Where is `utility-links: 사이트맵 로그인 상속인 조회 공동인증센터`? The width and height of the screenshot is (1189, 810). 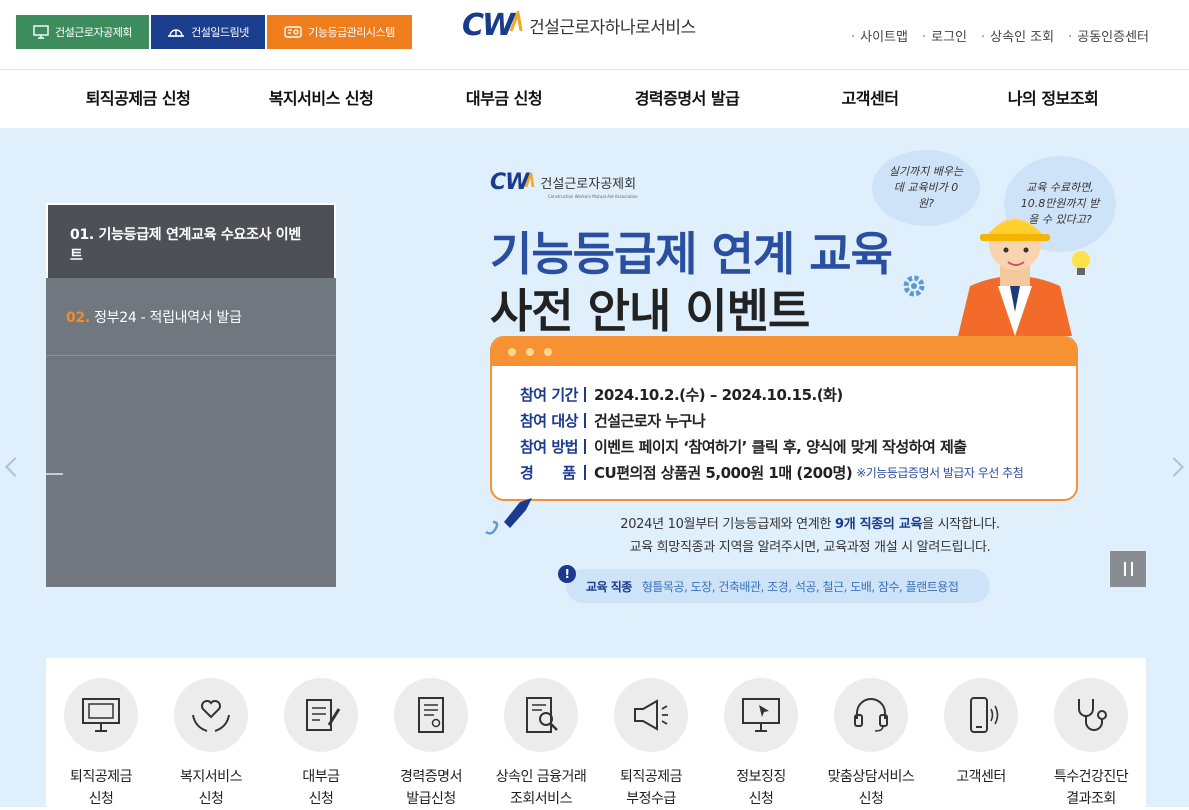 utility-links: 사이트맵 로그인 상속인 조회 공동인증센터 is located at coordinates (1000, 35).